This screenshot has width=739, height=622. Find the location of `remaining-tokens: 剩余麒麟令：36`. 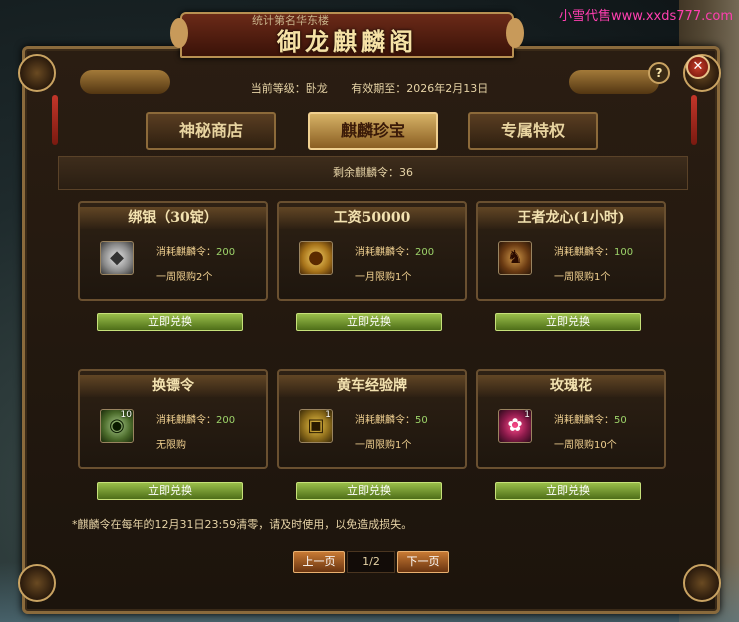

remaining-tokens: 剩余麒麟令：36 is located at coordinates (373, 173).